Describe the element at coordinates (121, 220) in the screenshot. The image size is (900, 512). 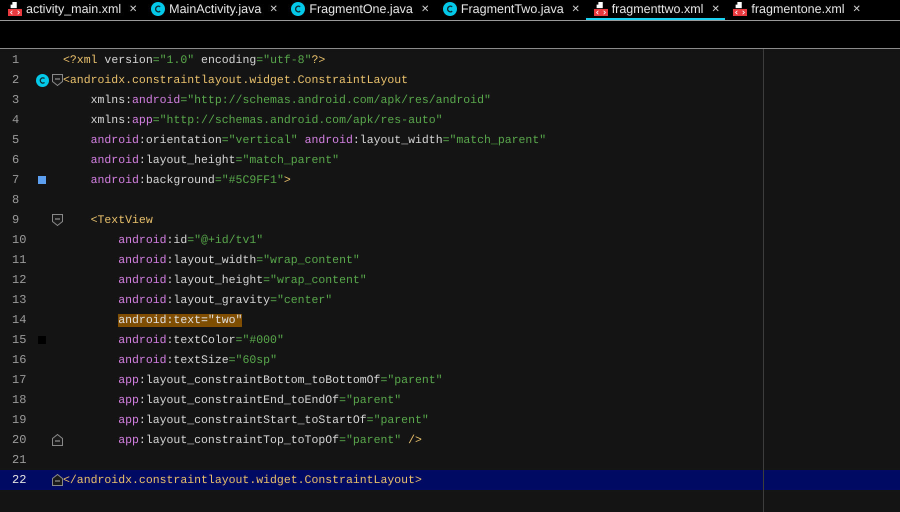
I see `code-line: <TextView` at that location.